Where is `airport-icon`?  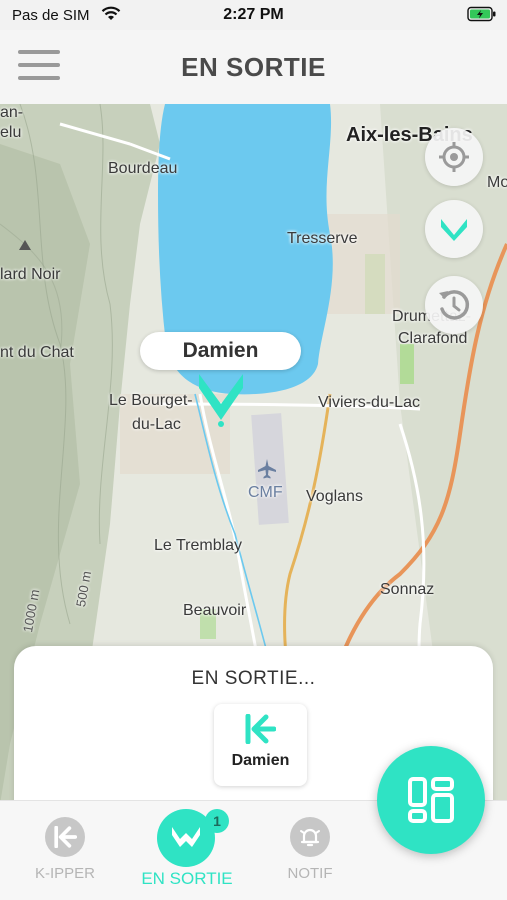
airport-icon is located at coordinates (267, 469).